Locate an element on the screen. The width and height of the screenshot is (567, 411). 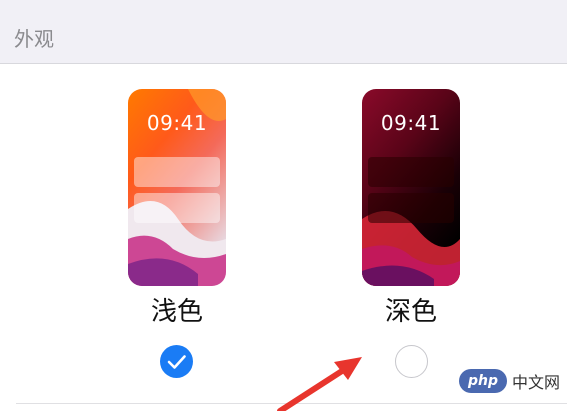
php-logo: php is located at coordinates (483, 381).